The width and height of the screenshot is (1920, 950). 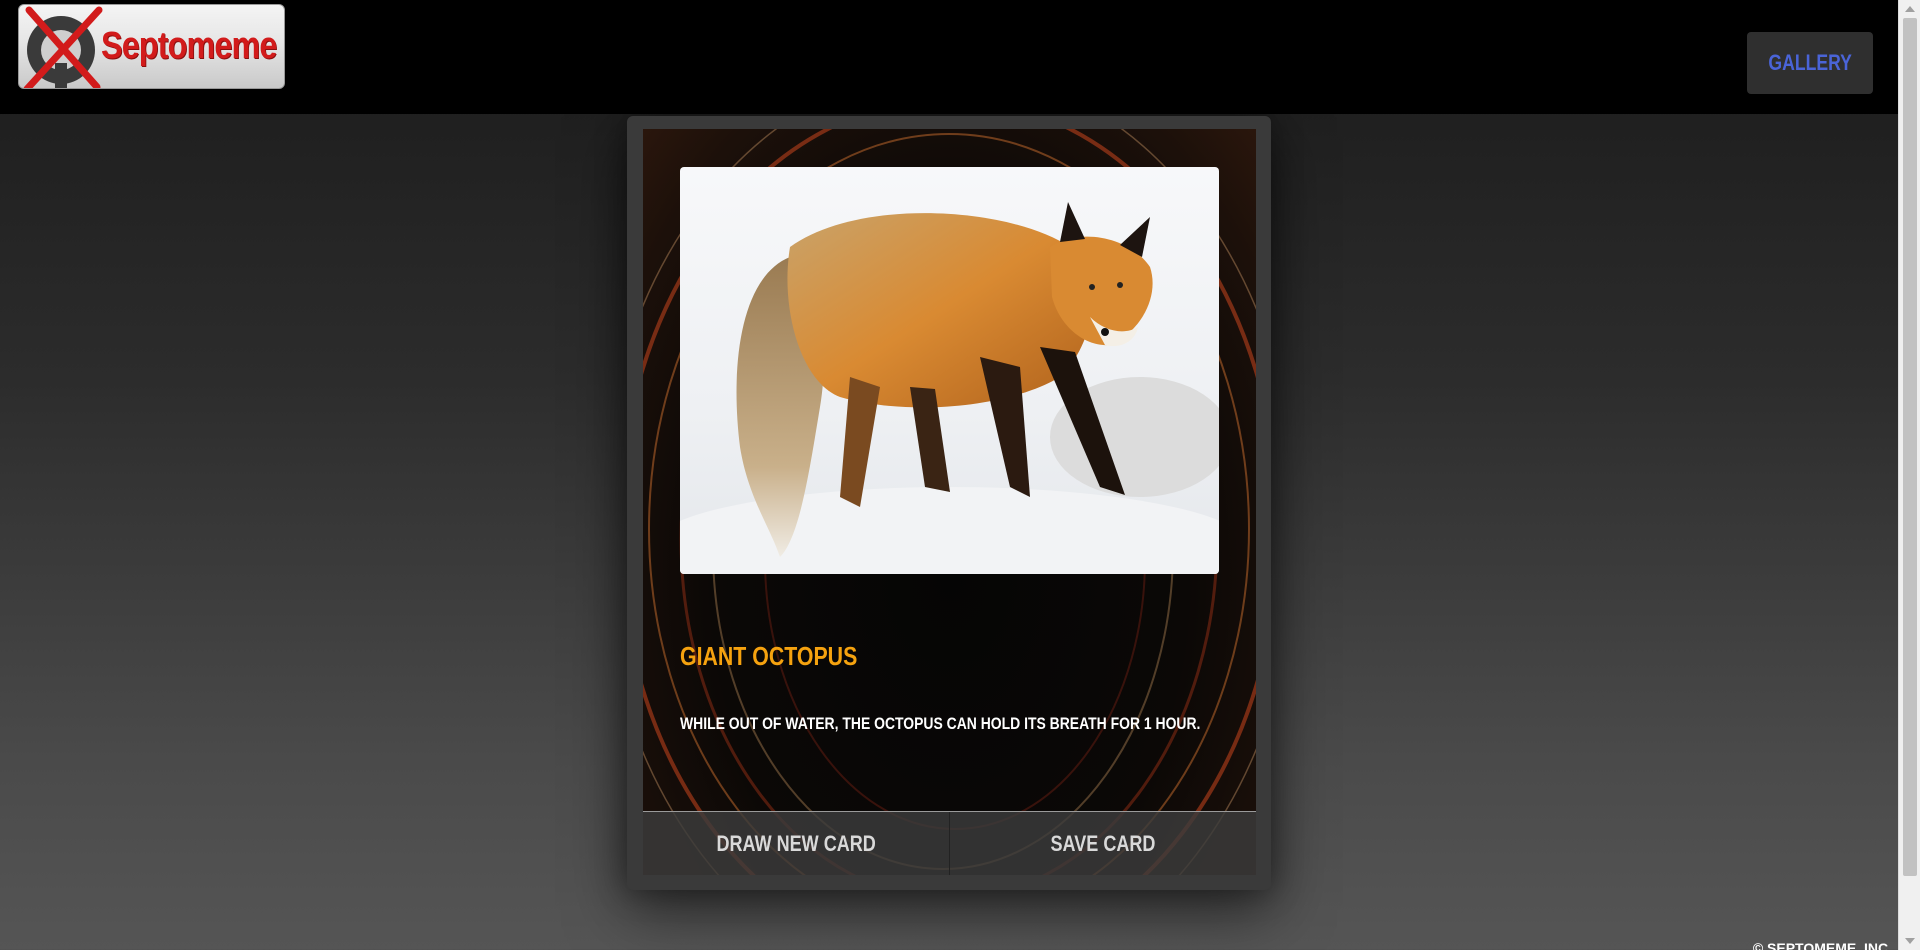 I want to click on copyright-footer: © SEPTOMEME, INC., so click(x=1822, y=945).